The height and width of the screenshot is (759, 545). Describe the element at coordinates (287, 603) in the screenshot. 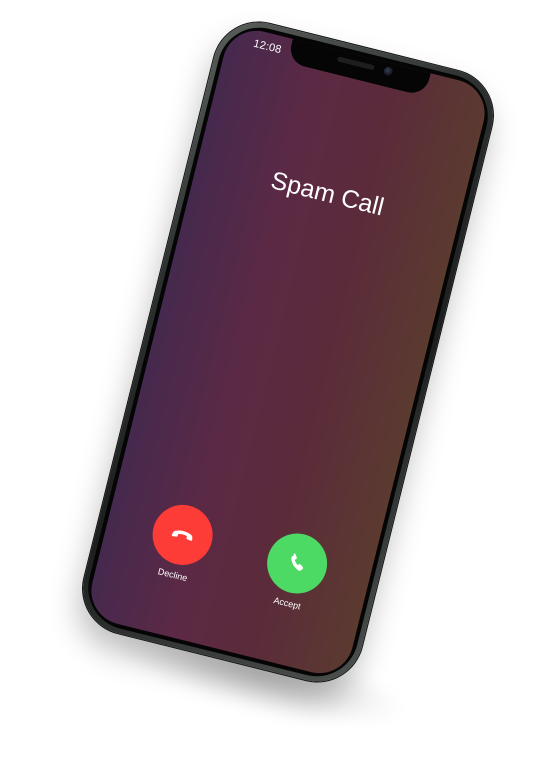

I see `accept-label: Accept` at that location.